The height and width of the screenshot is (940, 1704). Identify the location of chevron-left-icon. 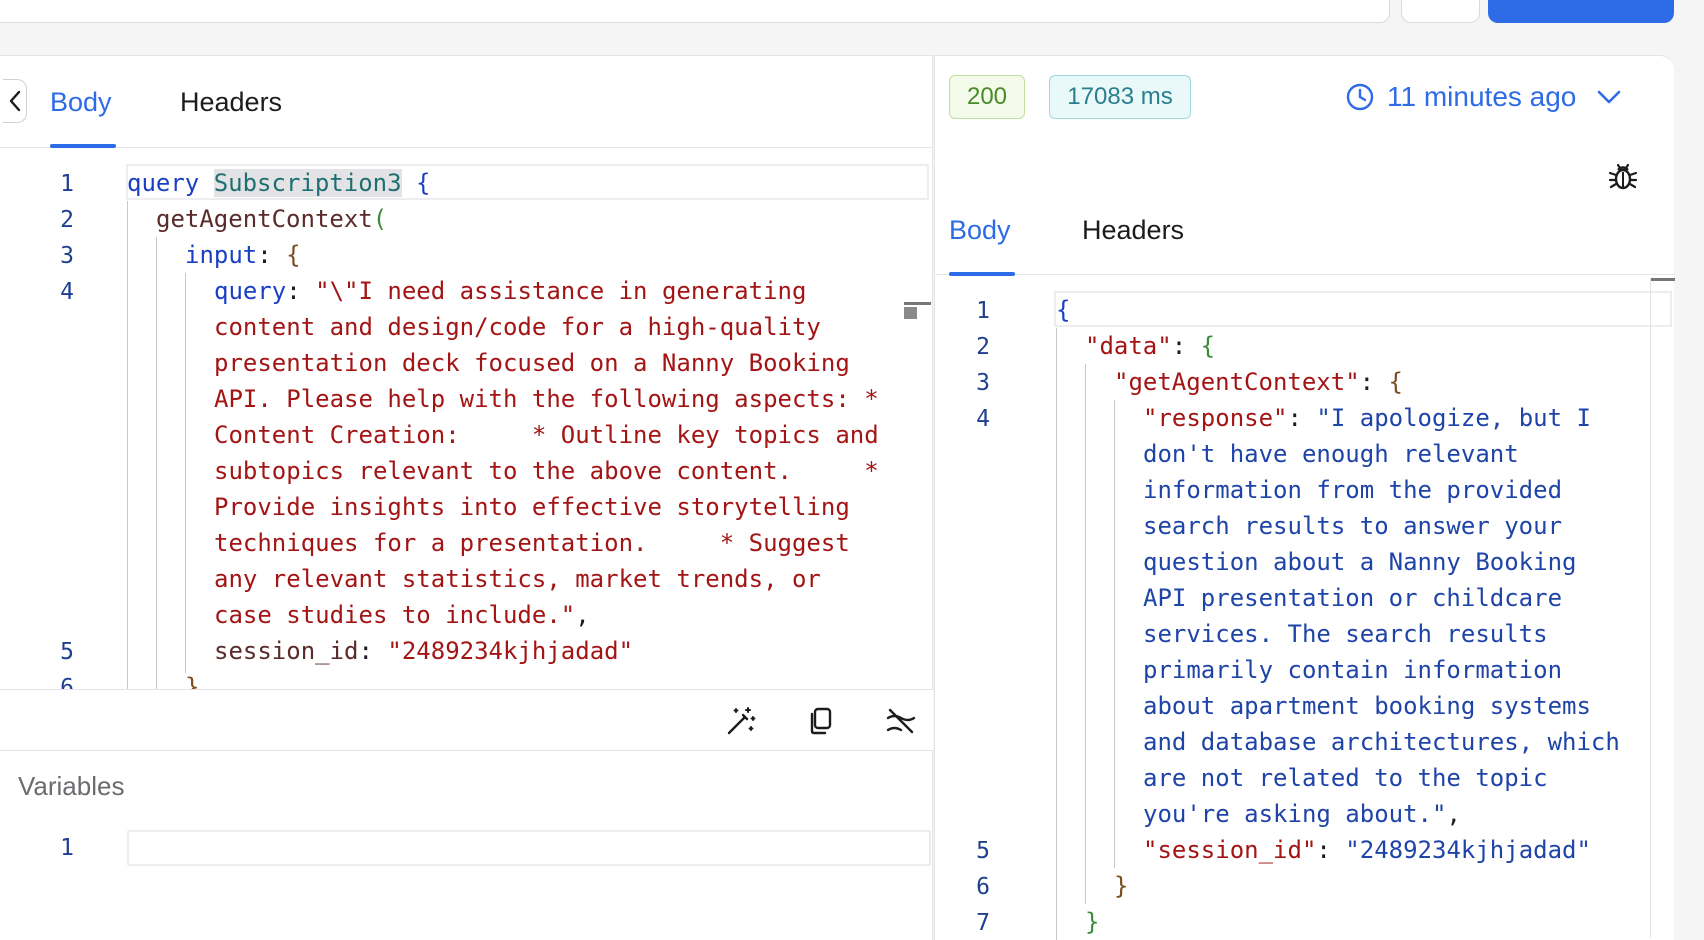
(14, 101).